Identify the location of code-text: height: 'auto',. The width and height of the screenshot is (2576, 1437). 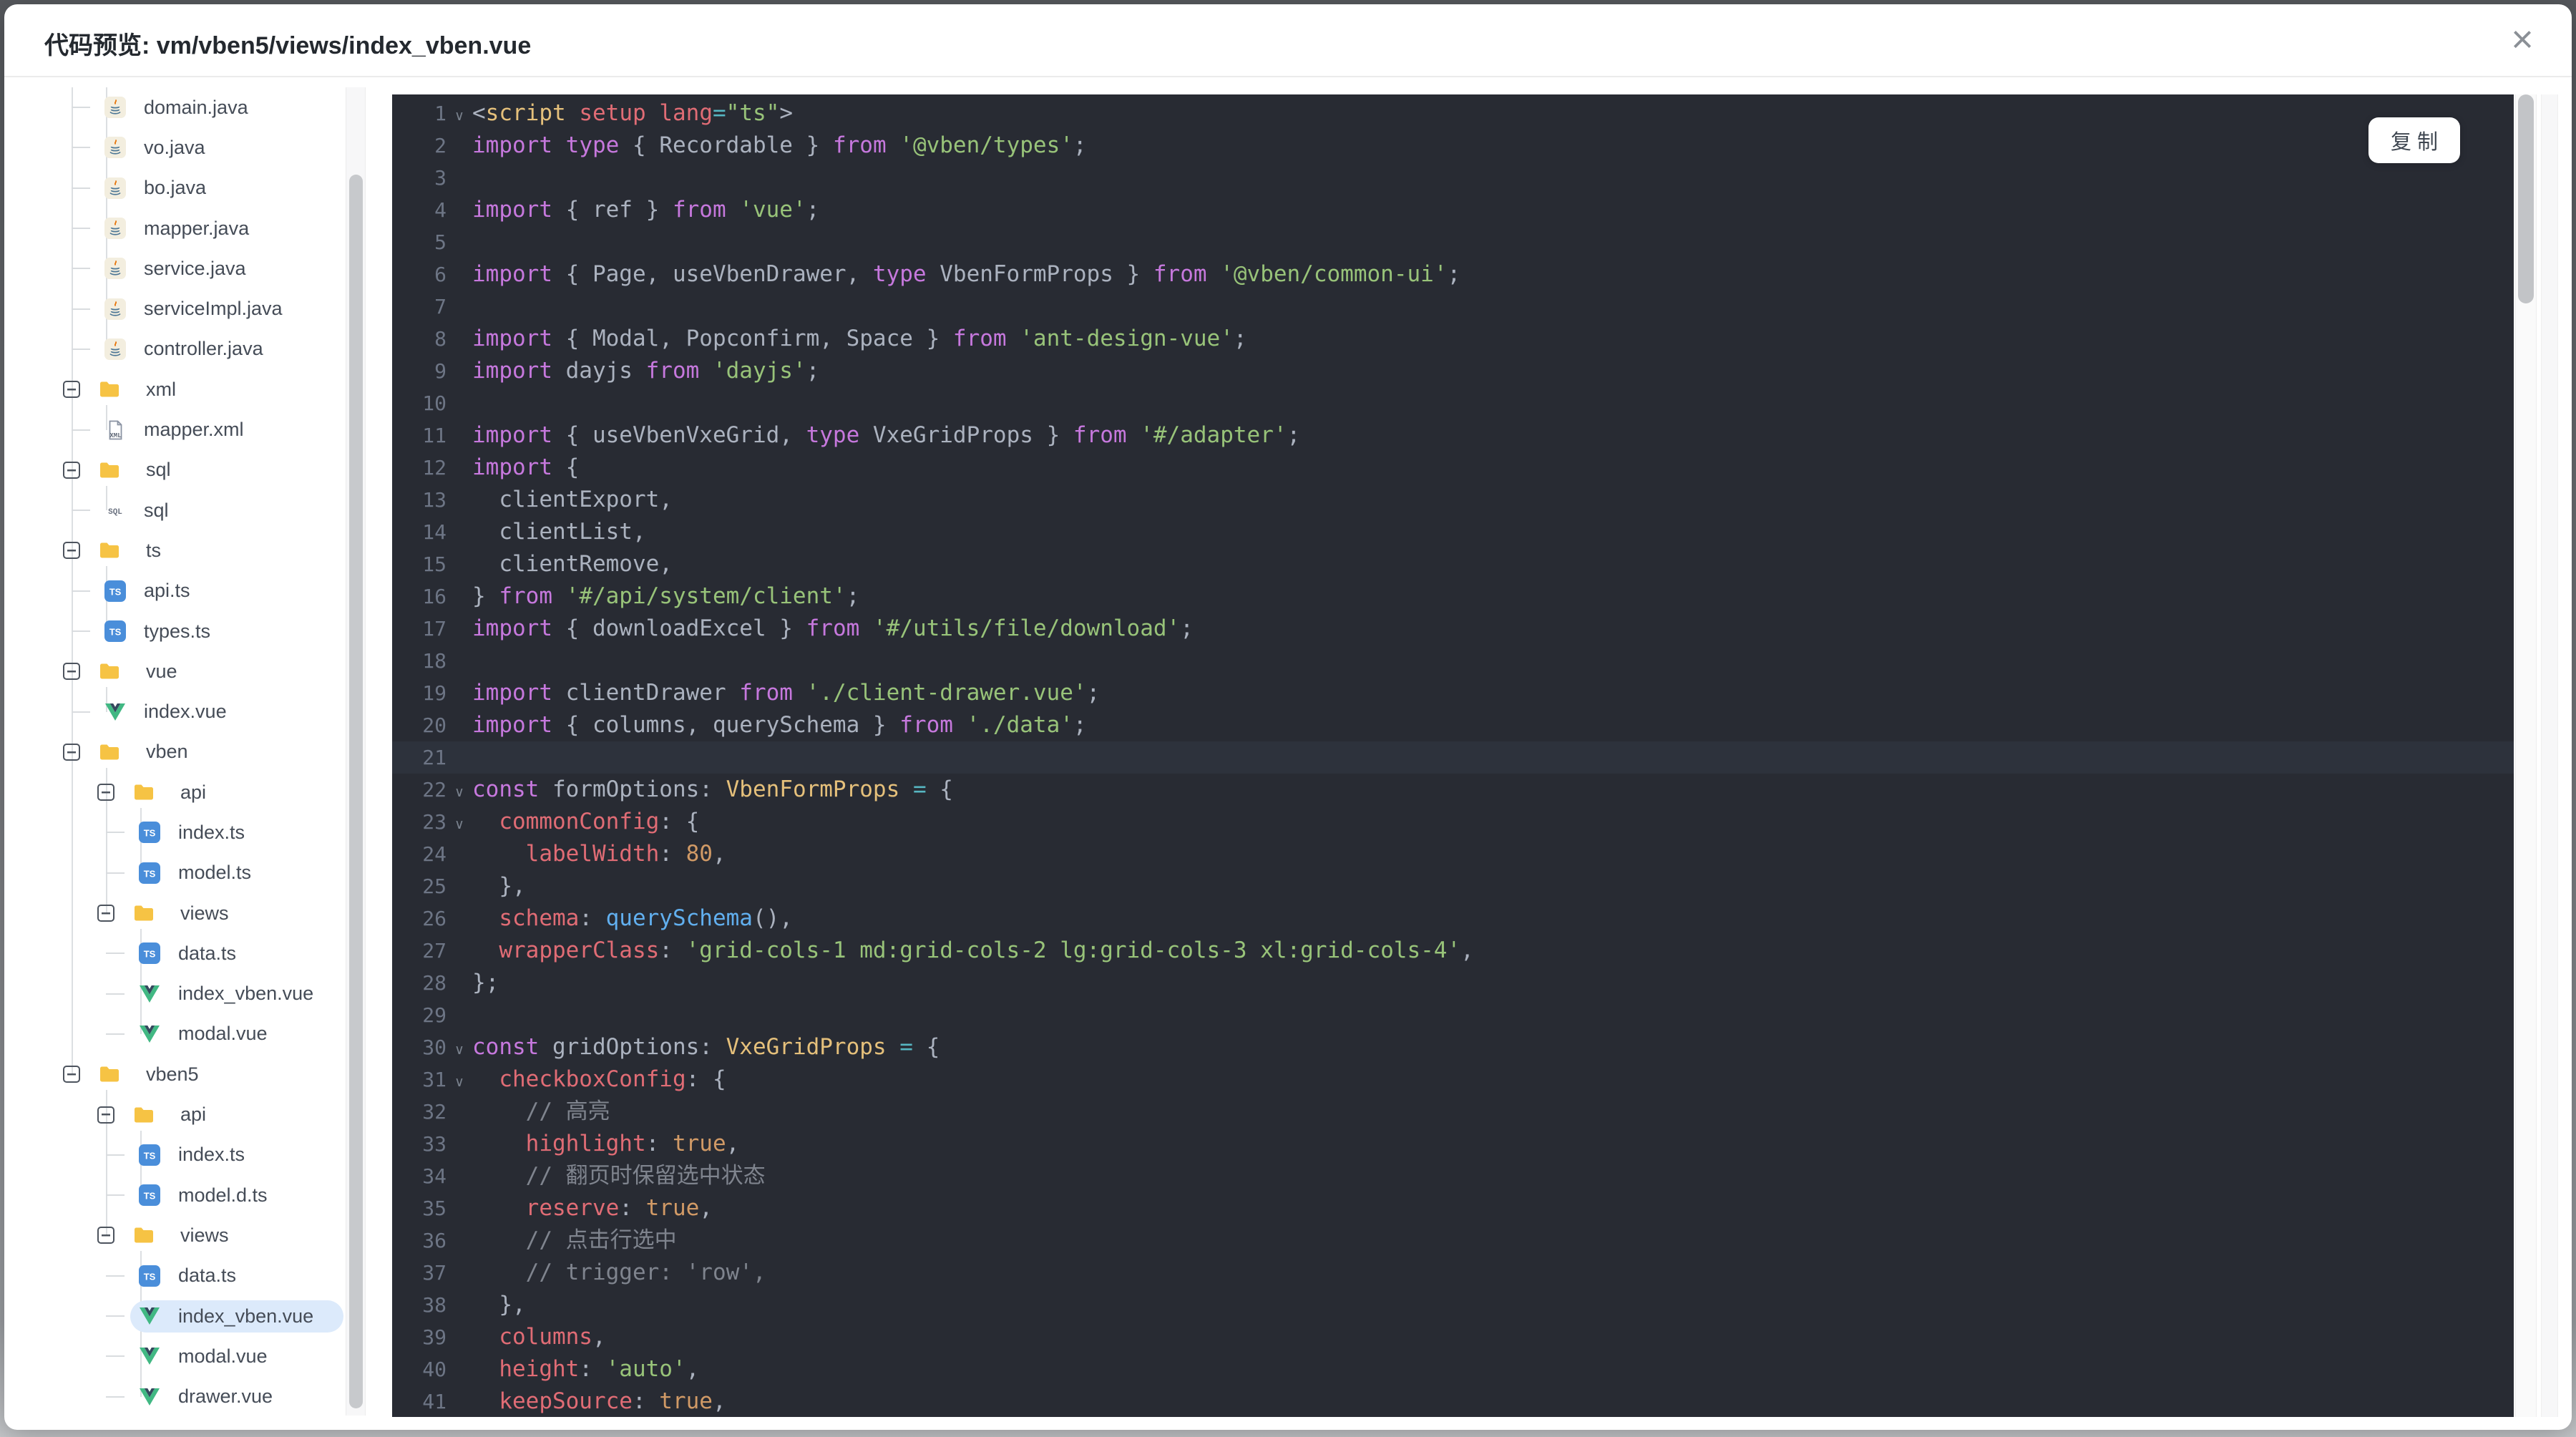
(586, 1369).